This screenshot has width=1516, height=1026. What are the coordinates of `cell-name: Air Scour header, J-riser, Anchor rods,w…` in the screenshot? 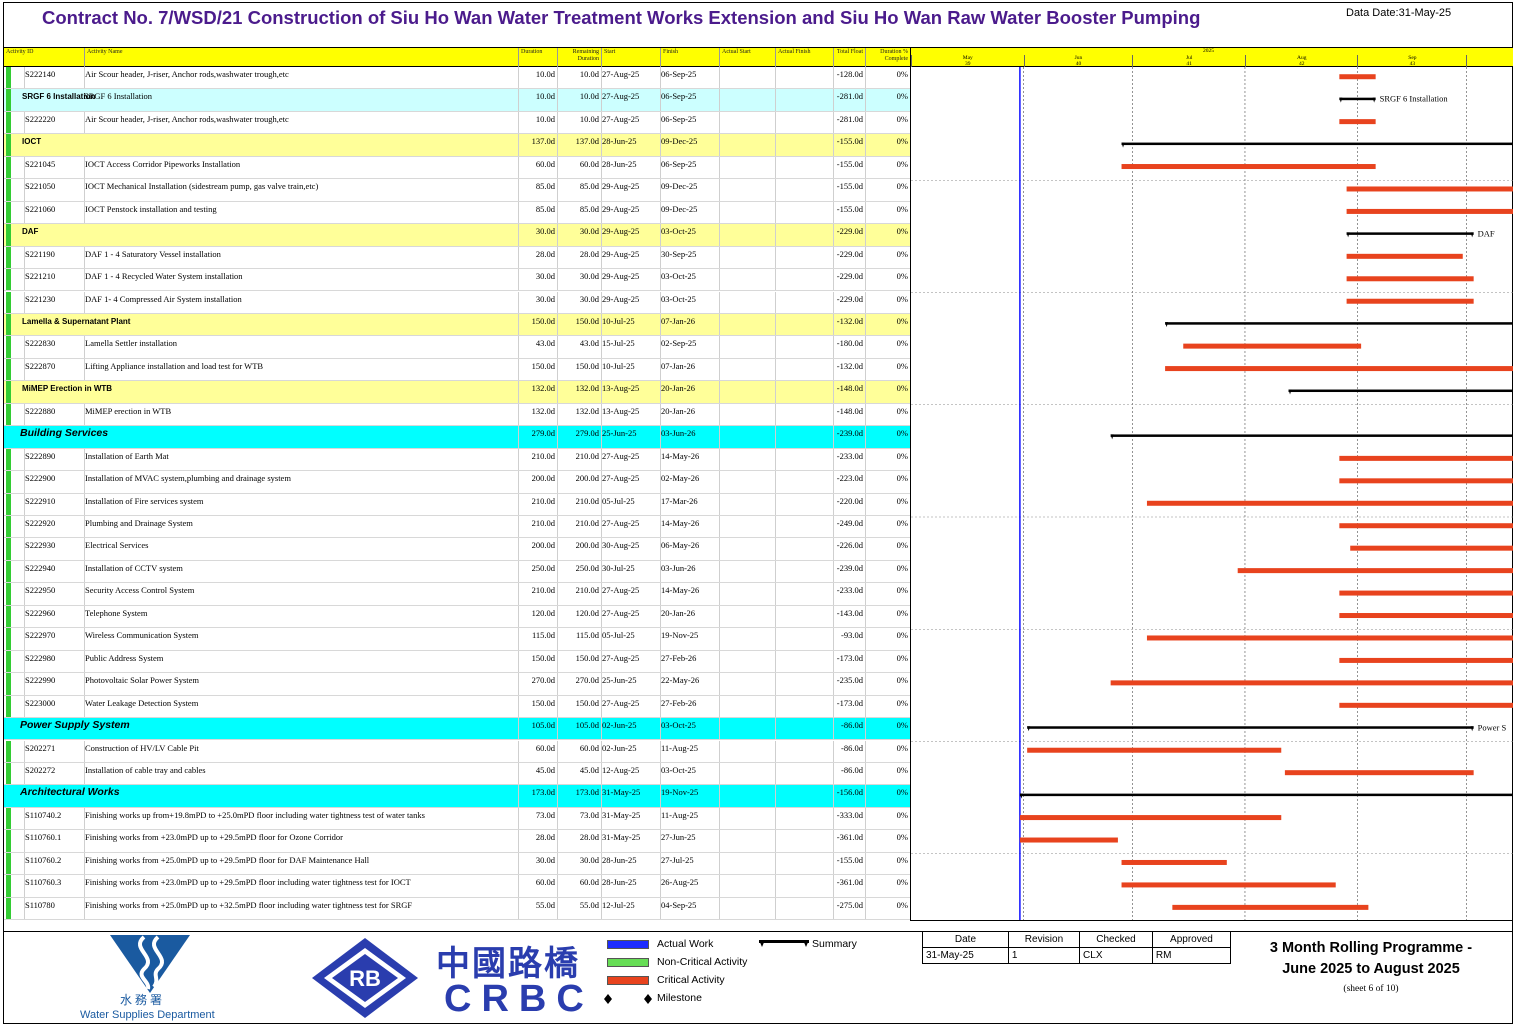 It's located at (301, 78).